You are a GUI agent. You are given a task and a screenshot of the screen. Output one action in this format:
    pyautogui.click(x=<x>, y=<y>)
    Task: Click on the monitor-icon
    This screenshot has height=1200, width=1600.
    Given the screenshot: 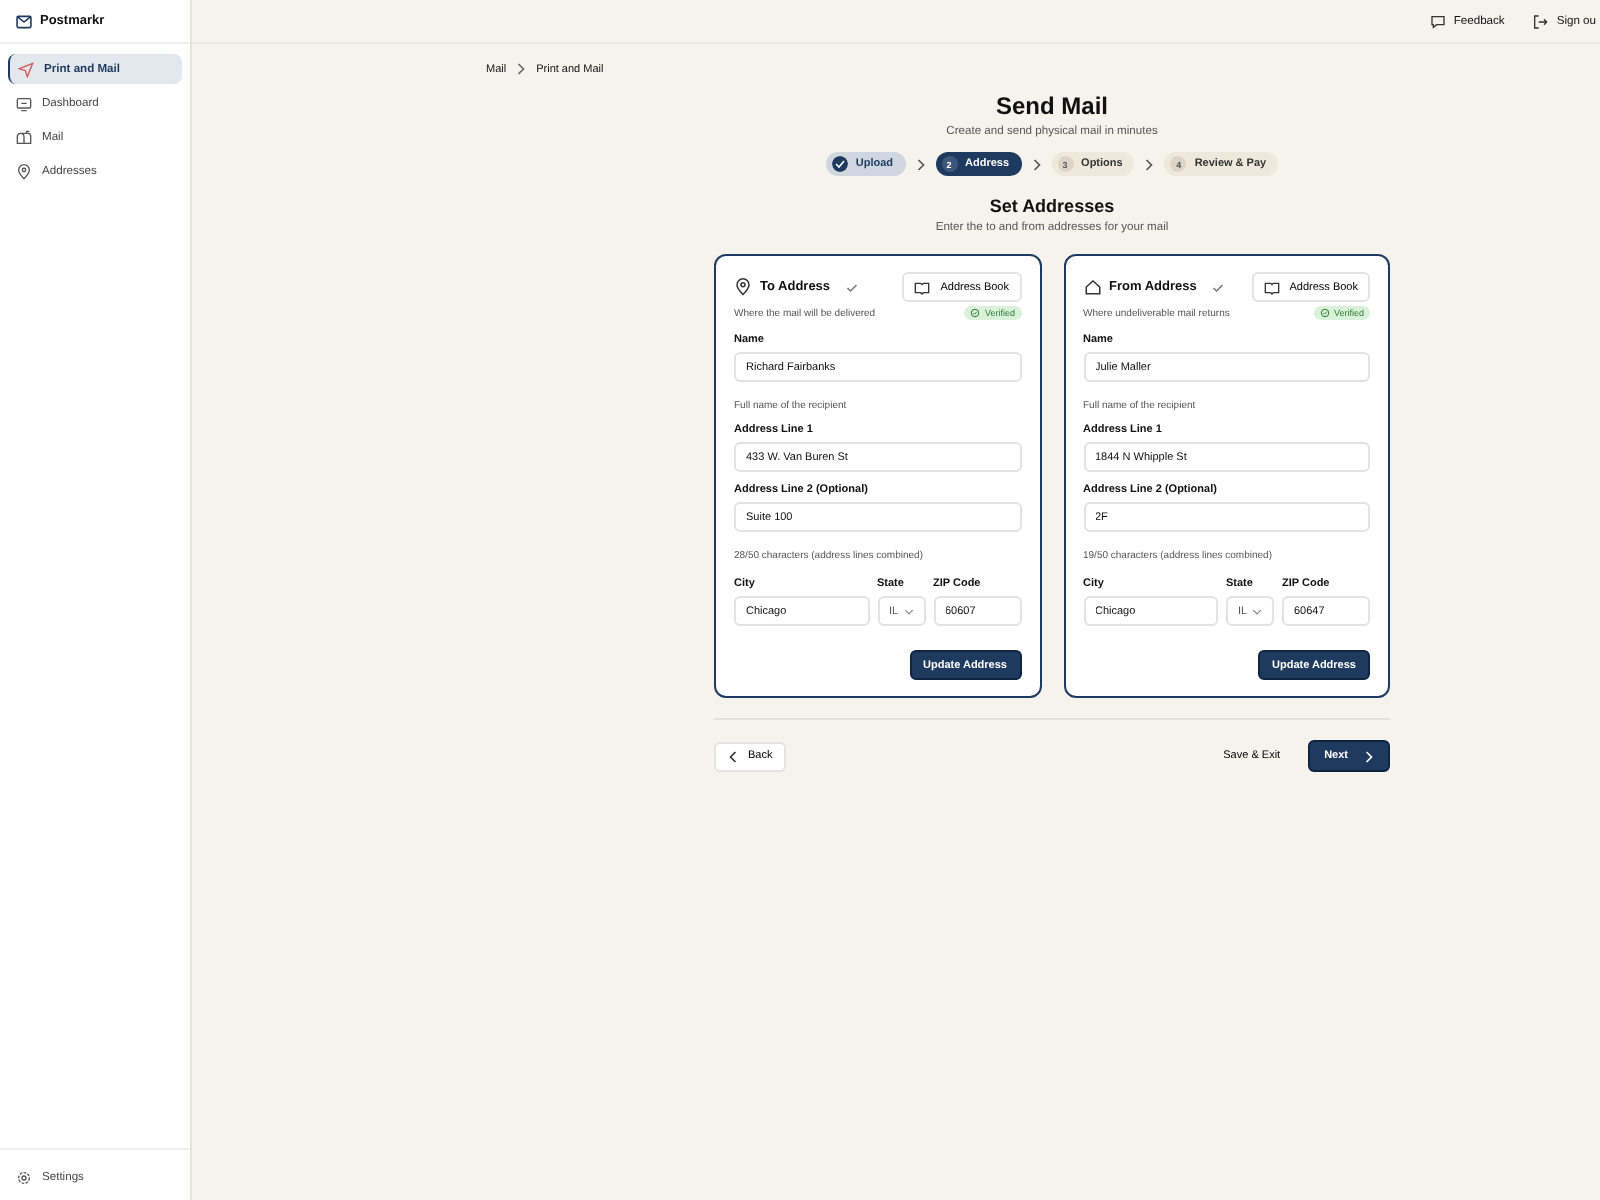 What is the action you would take?
    pyautogui.click(x=24, y=103)
    